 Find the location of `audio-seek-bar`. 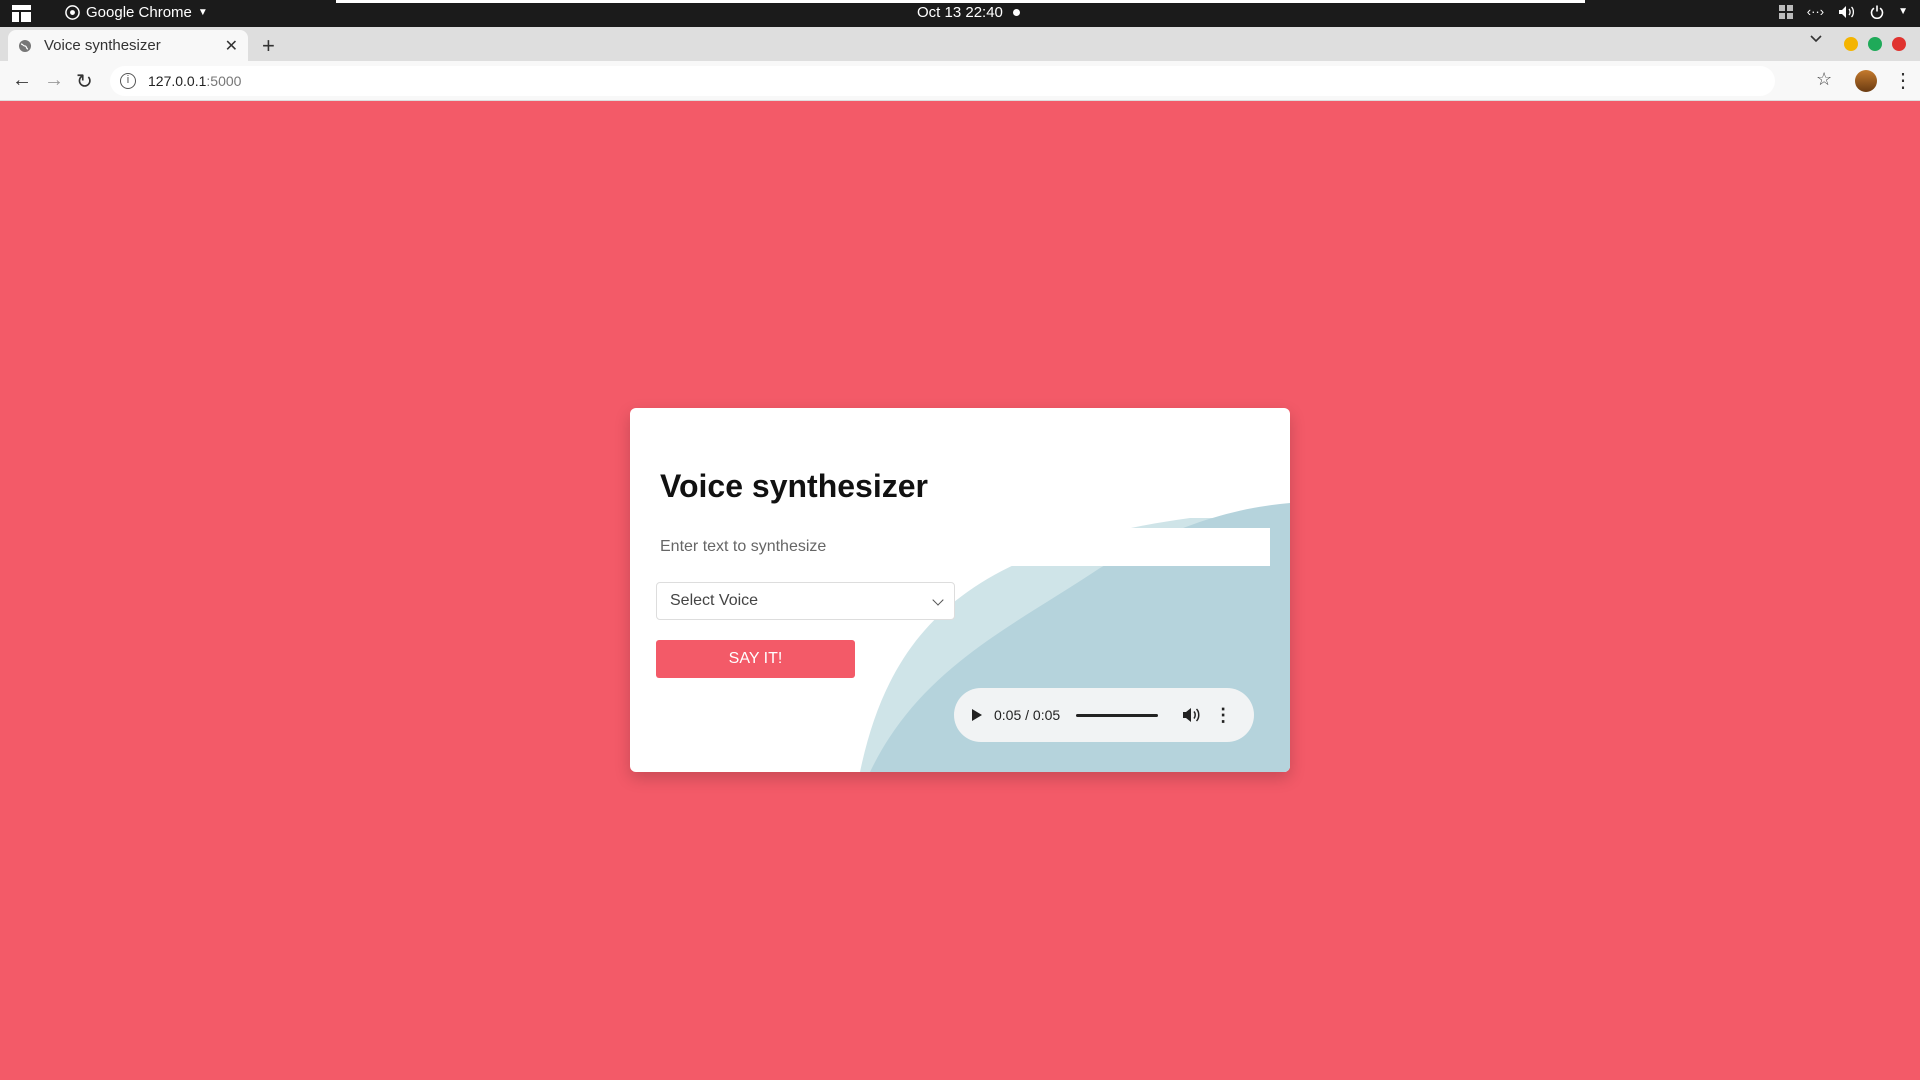

audio-seek-bar is located at coordinates (1117, 715).